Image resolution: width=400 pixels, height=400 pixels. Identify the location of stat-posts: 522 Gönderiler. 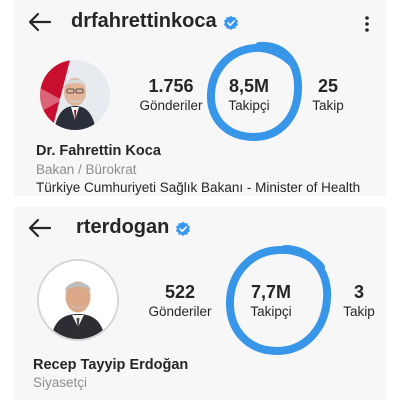
(180, 301).